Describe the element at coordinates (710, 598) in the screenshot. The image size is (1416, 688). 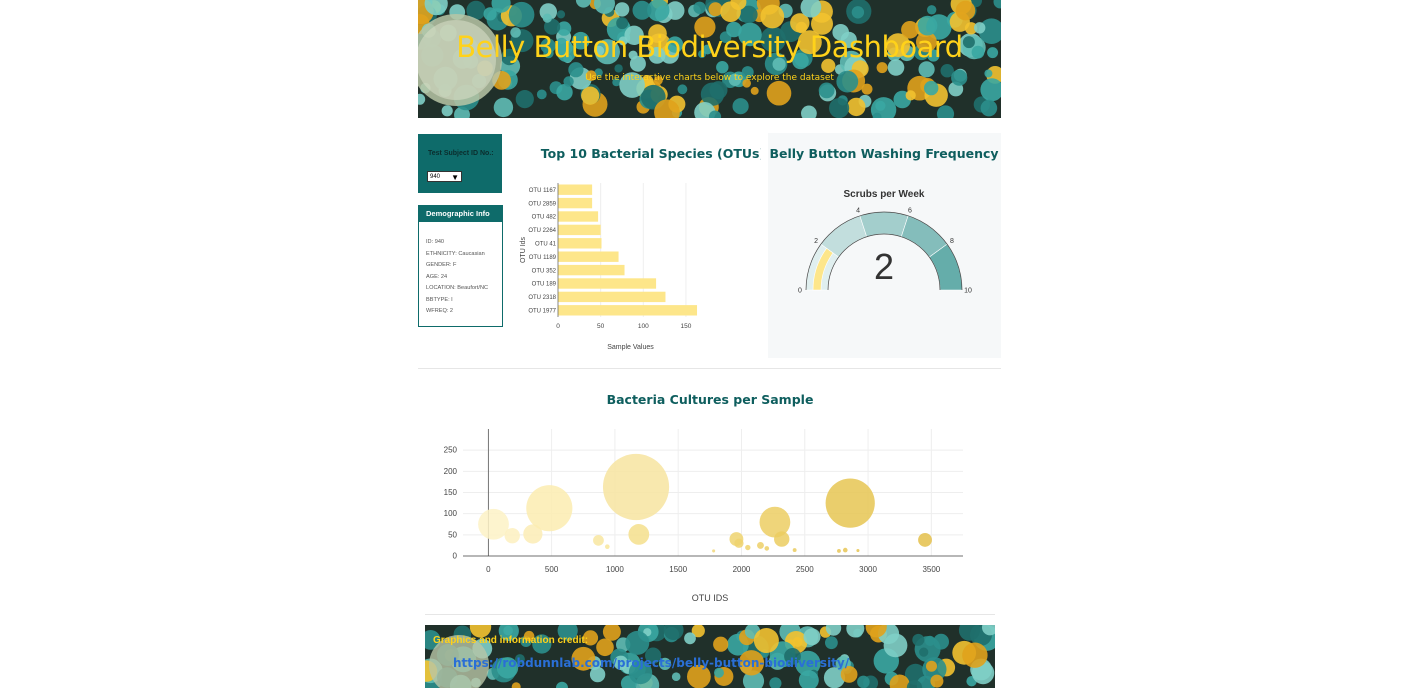
I see `bubble-x-axis-label: OTU IDS` at that location.